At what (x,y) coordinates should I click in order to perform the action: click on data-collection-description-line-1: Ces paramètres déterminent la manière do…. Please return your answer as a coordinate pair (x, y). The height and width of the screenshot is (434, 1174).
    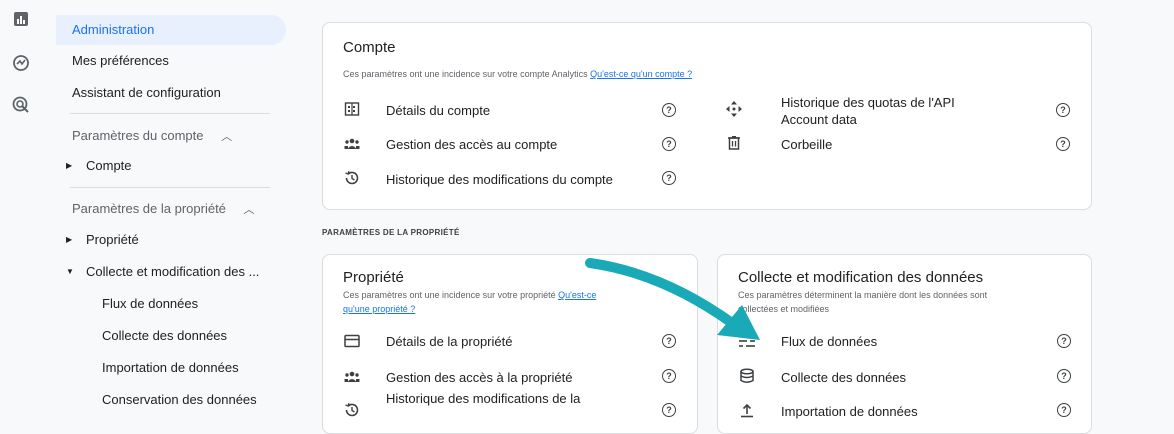
    Looking at the image, I should click on (863, 295).